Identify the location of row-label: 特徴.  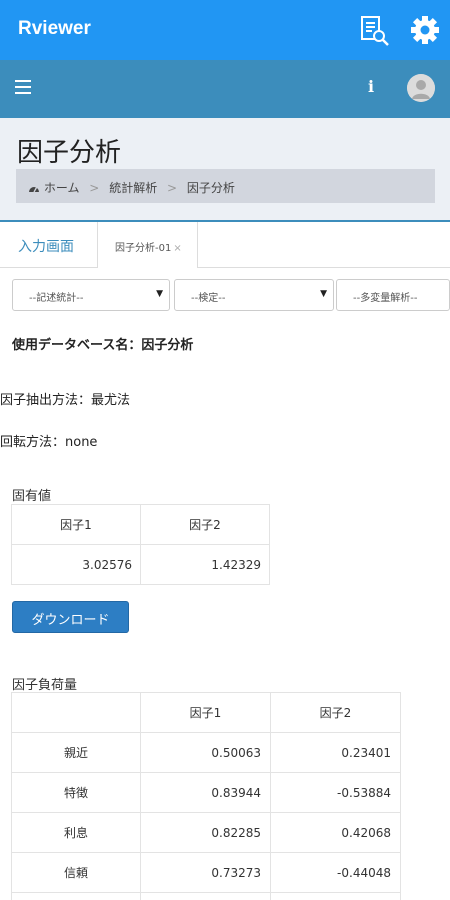
(76, 792).